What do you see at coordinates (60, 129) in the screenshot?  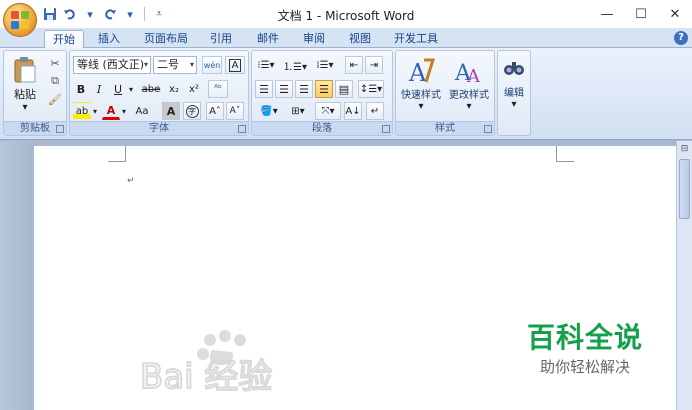 I see `clipboard-launcher-icon` at bounding box center [60, 129].